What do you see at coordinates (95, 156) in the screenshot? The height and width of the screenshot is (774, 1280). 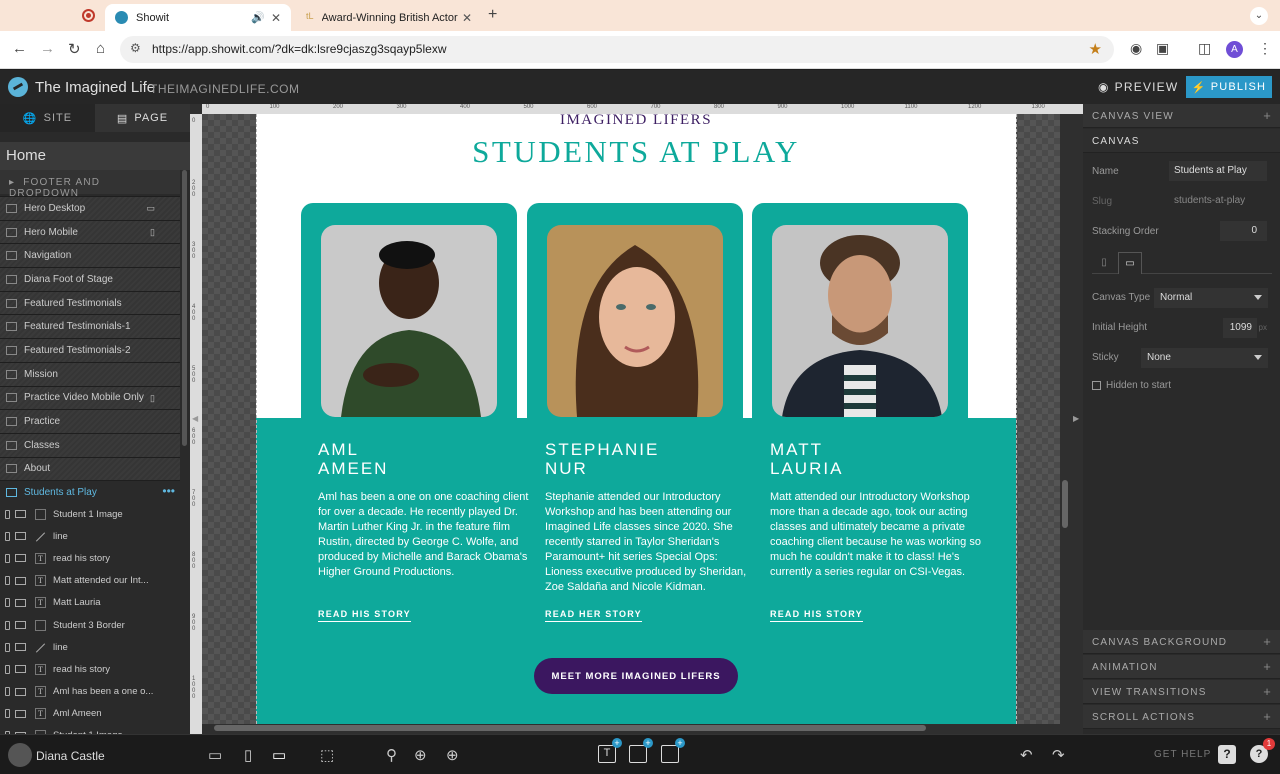 I see `page-name: Home` at bounding box center [95, 156].